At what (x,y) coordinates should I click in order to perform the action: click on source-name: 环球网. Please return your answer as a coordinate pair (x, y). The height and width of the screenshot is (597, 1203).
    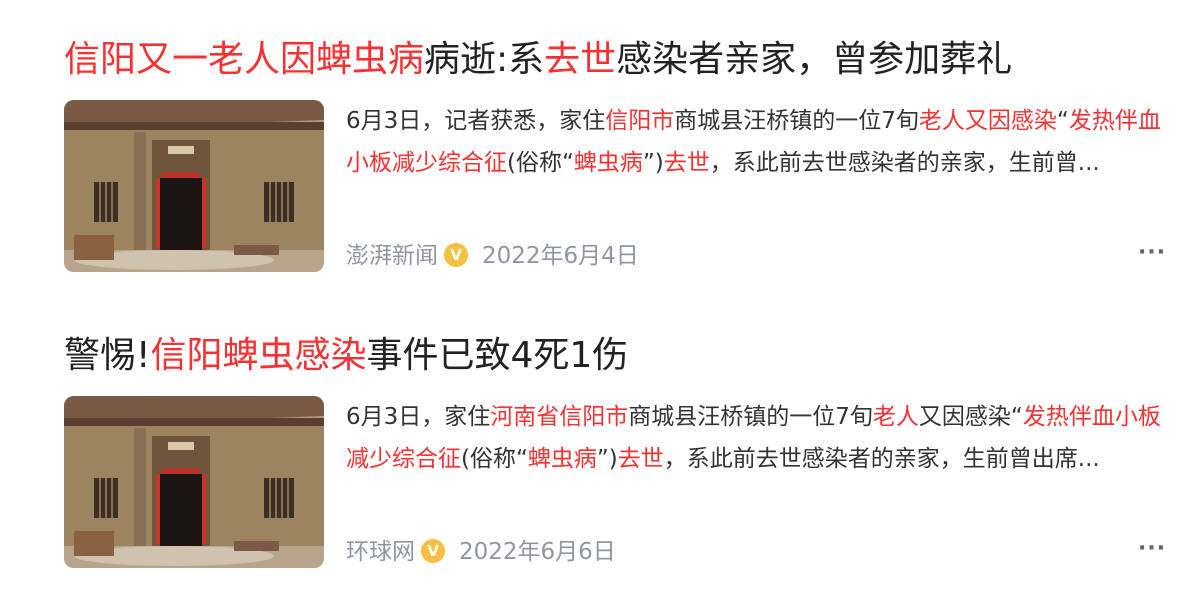
    Looking at the image, I should click on (380, 552).